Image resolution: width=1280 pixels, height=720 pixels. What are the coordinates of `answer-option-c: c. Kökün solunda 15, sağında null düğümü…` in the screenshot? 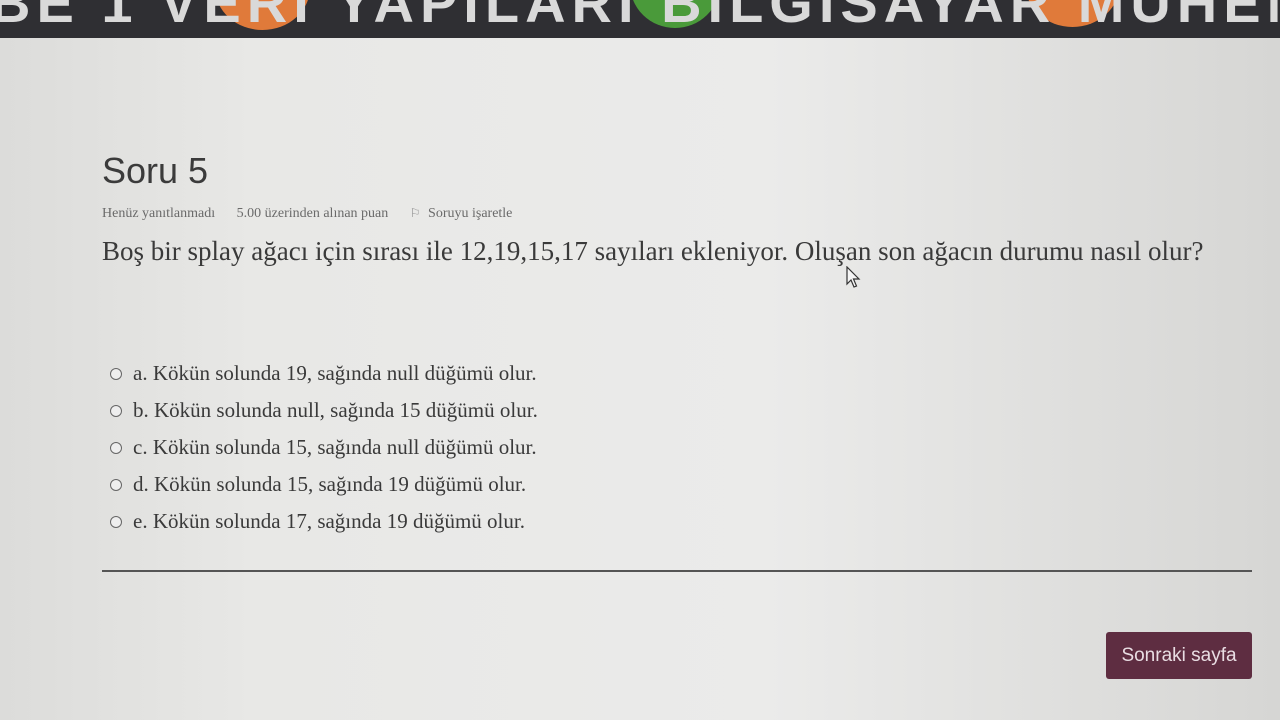 It's located at (324, 447).